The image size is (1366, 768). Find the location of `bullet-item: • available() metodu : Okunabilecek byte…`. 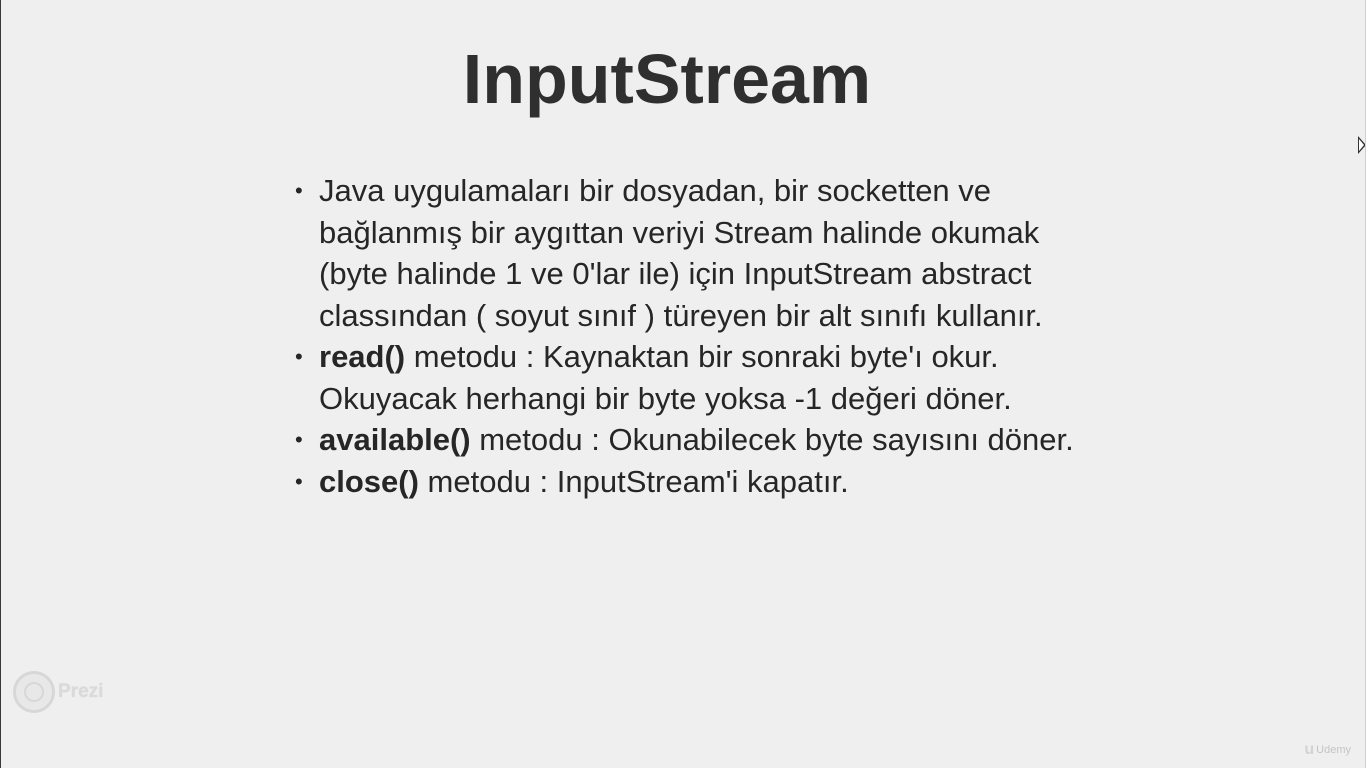

bullet-item: • available() metodu : Okunabilecek byte… is located at coordinates (693, 440).